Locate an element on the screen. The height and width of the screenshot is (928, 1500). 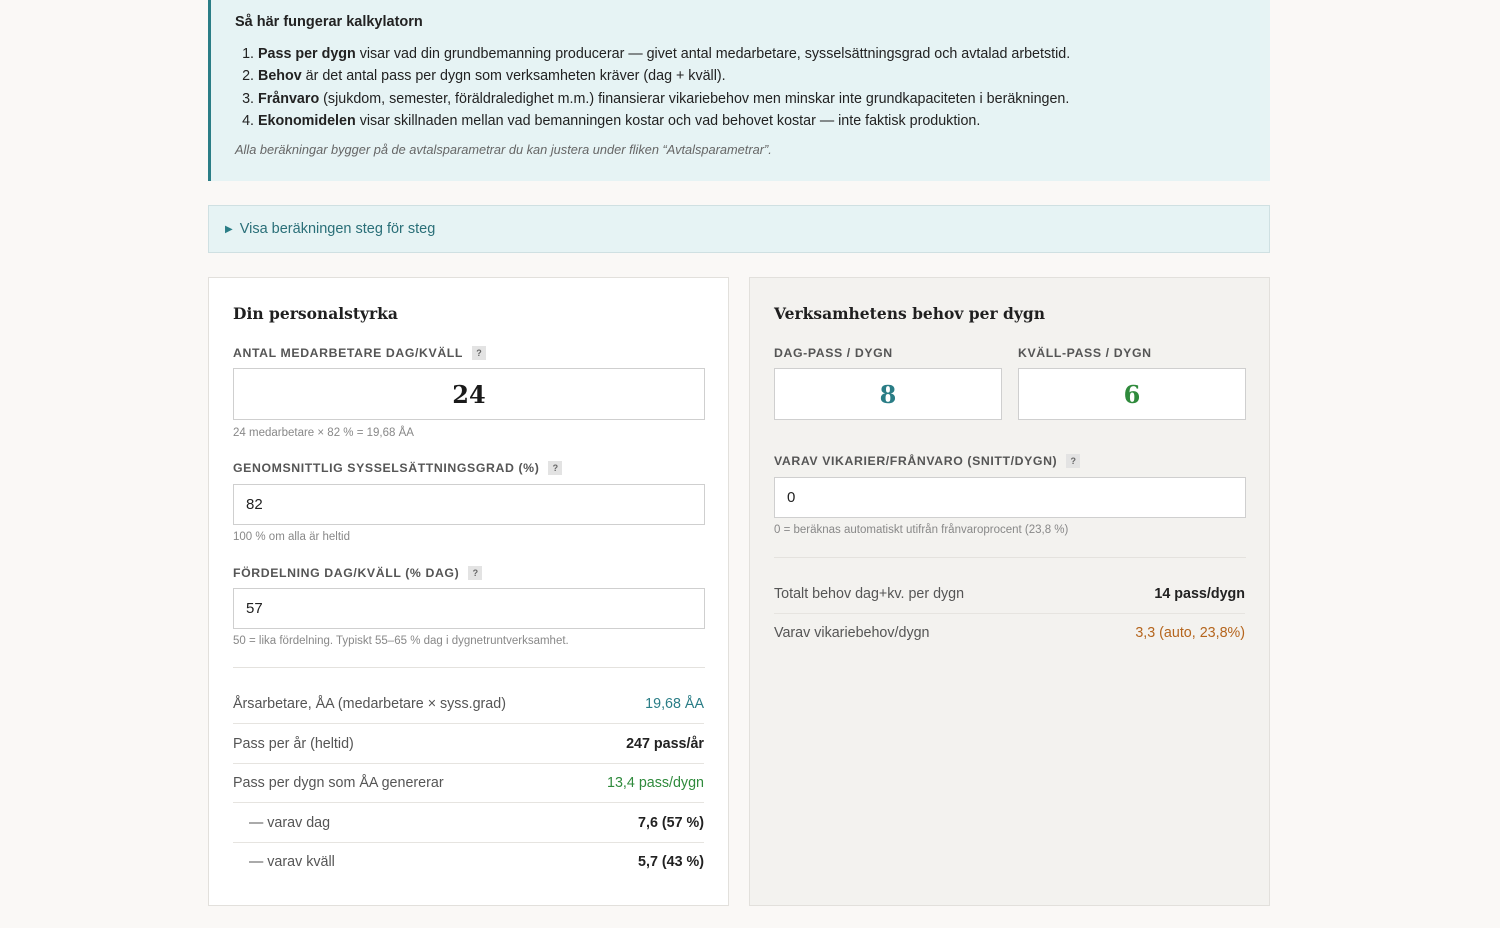
substitutes-input: 0 is located at coordinates (1010, 497).